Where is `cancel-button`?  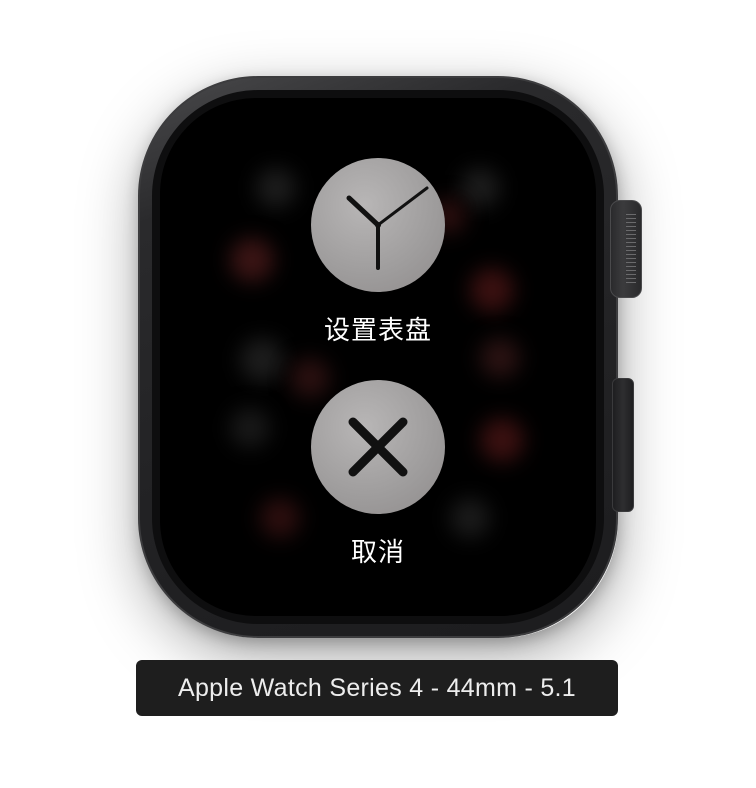 cancel-button is located at coordinates (378, 447).